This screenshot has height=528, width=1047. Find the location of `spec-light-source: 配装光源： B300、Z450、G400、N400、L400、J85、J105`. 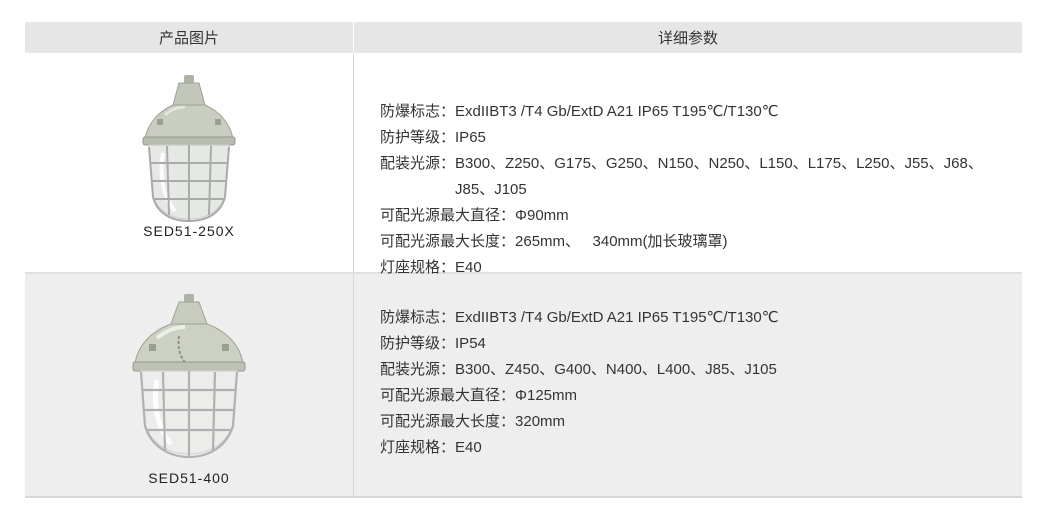

spec-light-source: 配装光源： B300、Z450、G400、N400、L400、J85、J105 is located at coordinates (579, 370).